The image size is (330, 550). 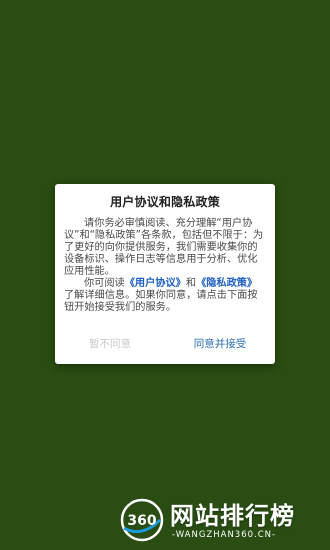 I want to click on disagree-button: 暂不同意, so click(x=110, y=344).